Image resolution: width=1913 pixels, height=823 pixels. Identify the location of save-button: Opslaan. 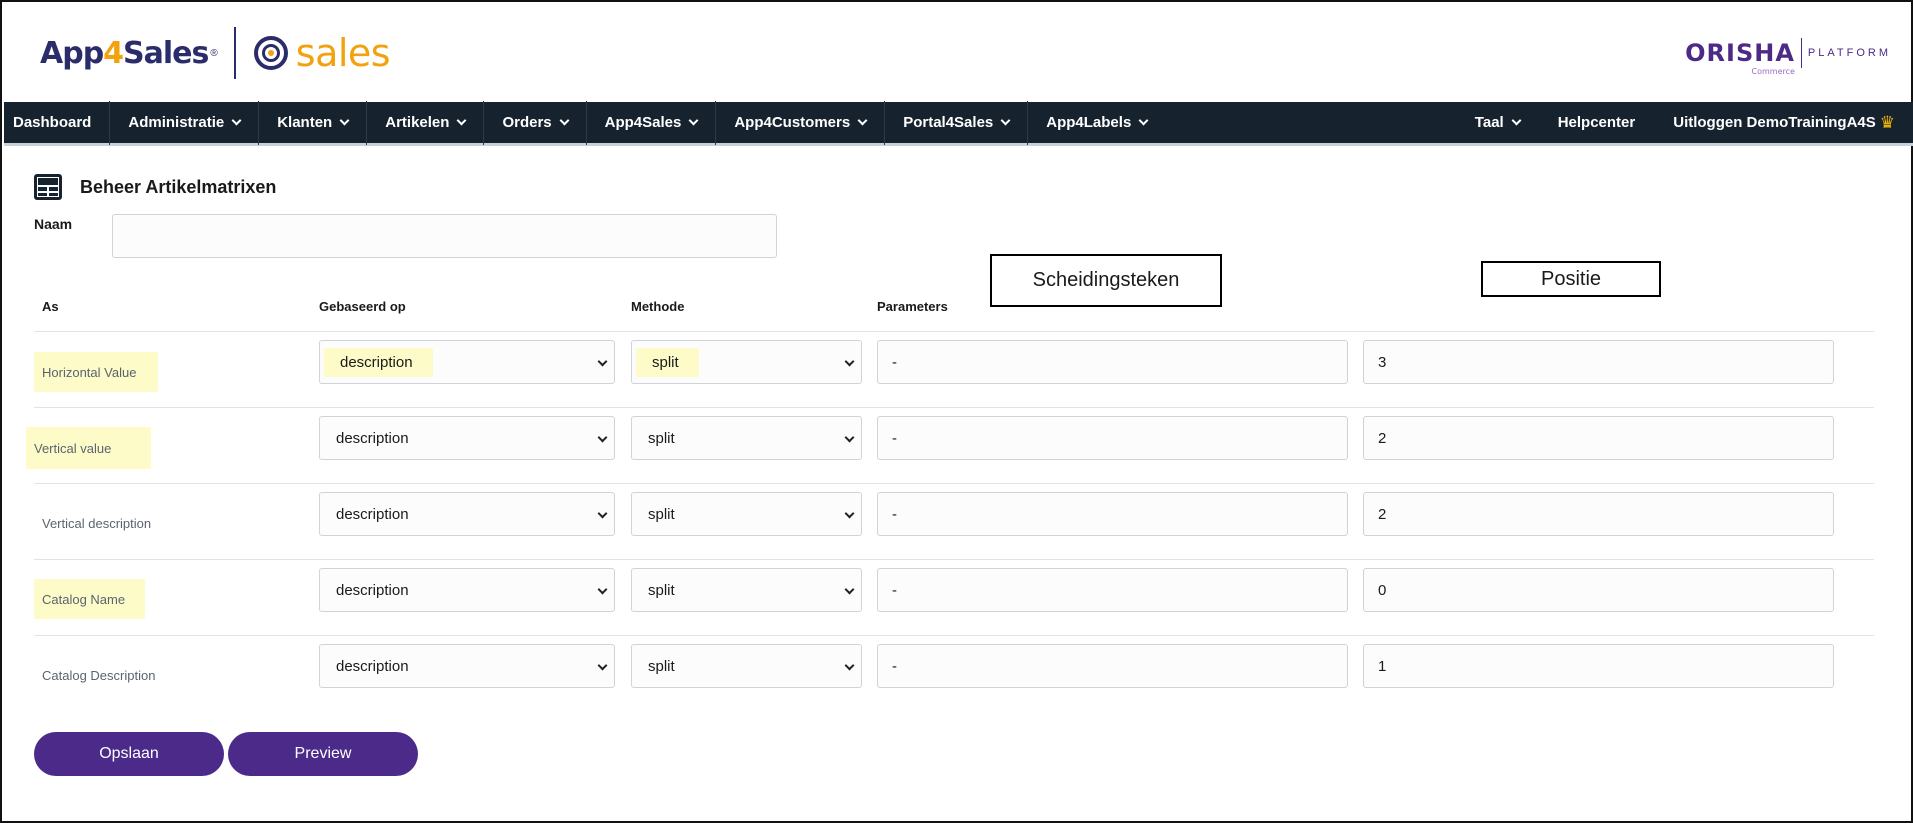
(129, 754).